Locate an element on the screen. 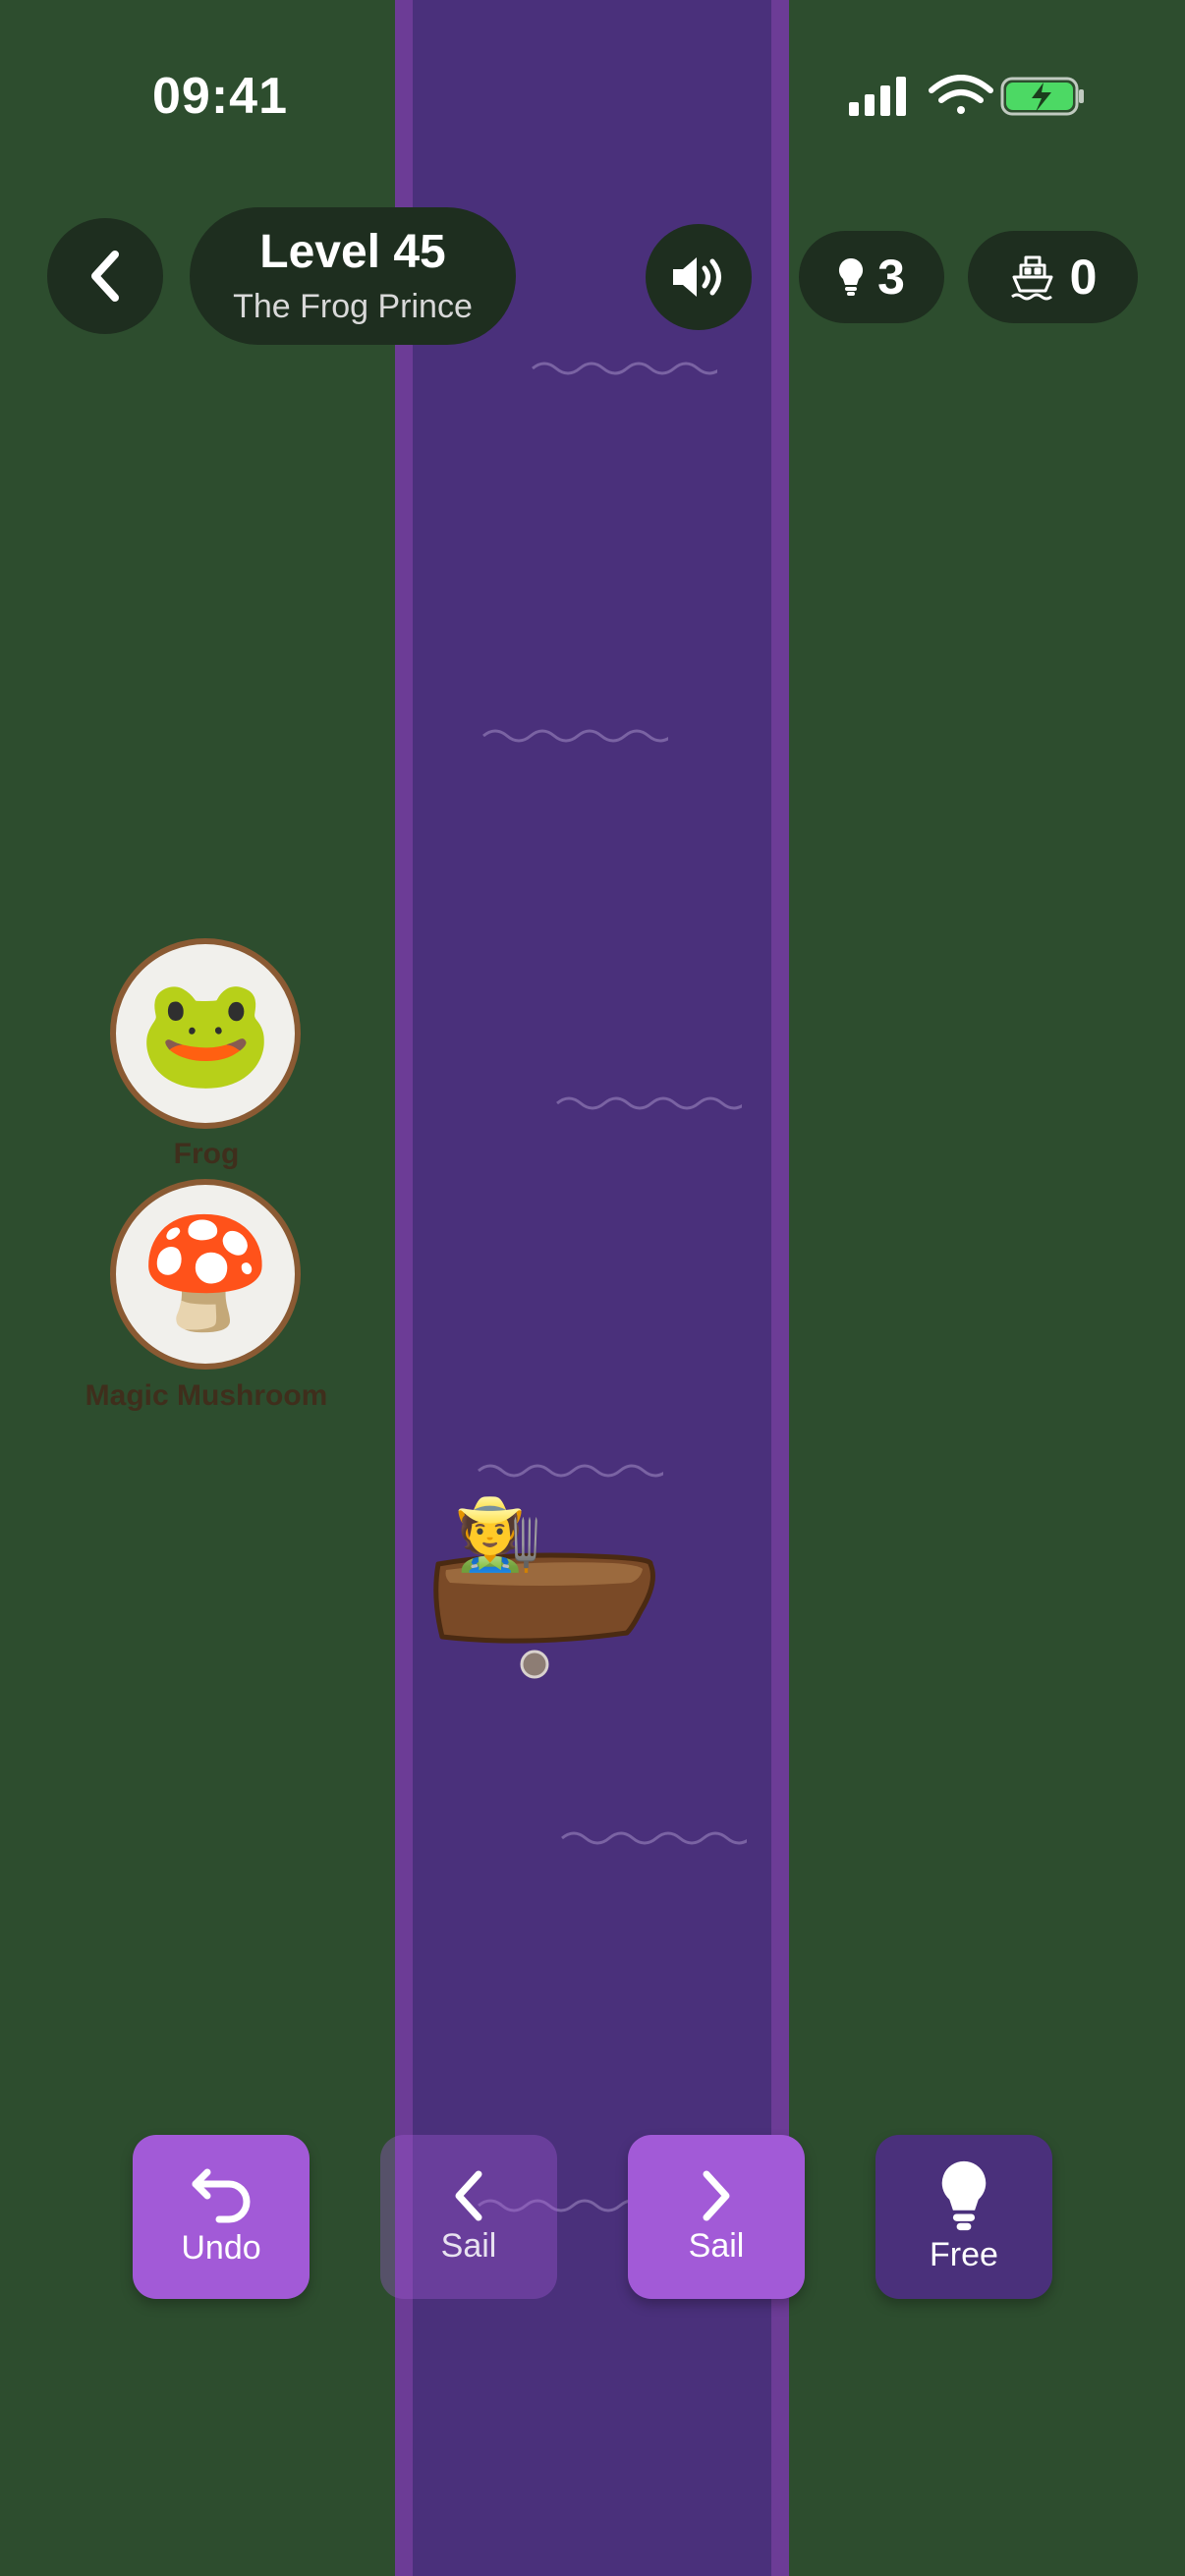 The height and width of the screenshot is (2576, 1185). undo-button: Undo is located at coordinates (222, 2217).